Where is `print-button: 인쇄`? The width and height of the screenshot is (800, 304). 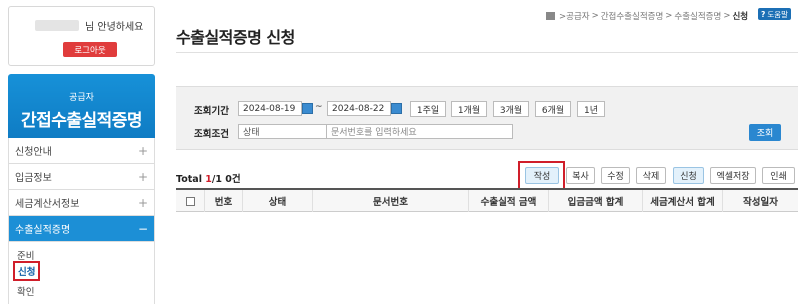
print-button: 인쇄 is located at coordinates (778, 175).